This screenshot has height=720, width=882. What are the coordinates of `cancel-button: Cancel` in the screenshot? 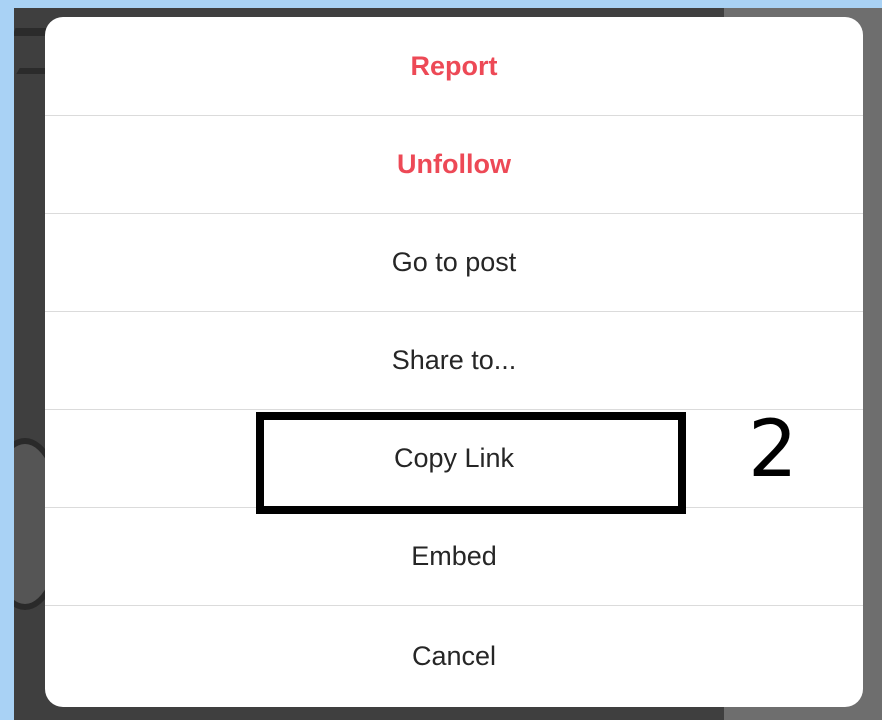 It's located at (454, 656).